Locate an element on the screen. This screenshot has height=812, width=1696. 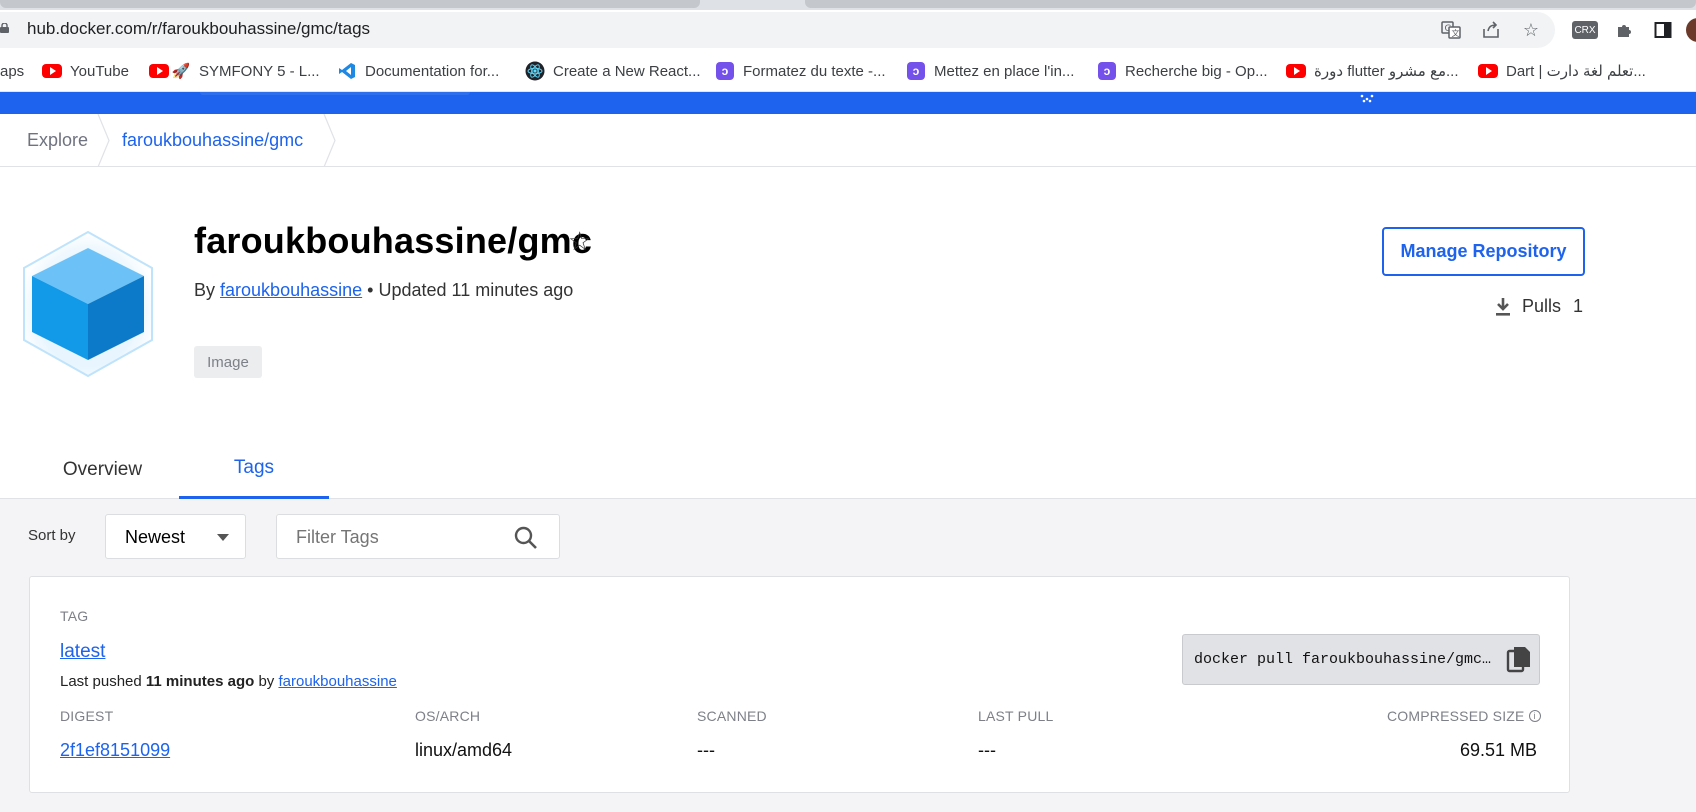
sort-value: Newest is located at coordinates (155, 537).